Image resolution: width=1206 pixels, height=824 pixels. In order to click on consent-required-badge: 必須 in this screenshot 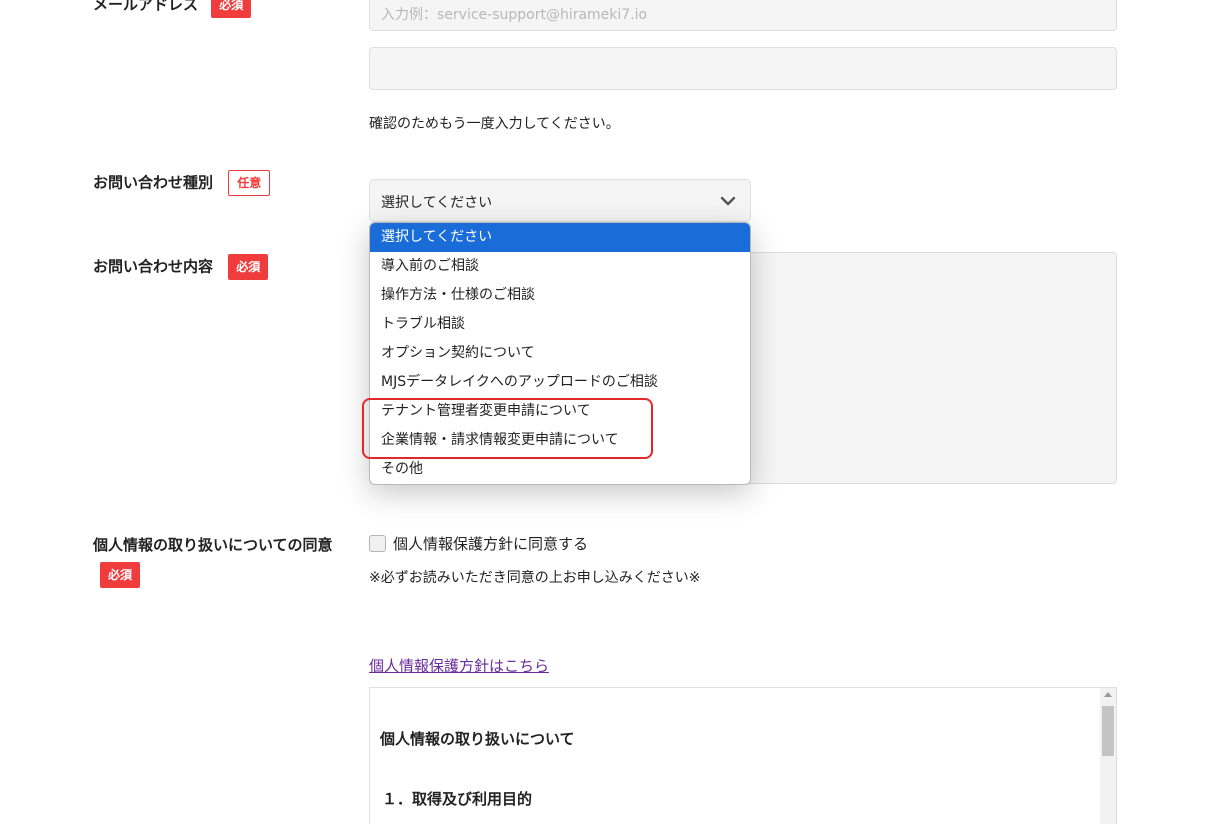, I will do `click(120, 575)`.